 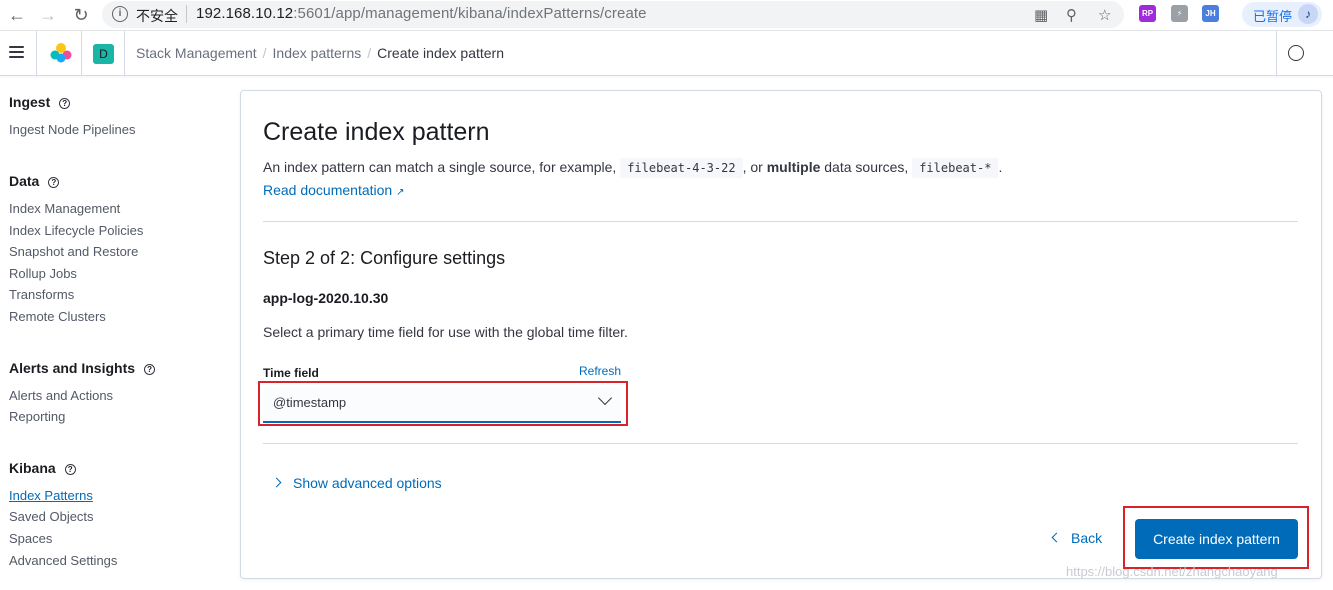 I want to click on chevron-right-icon, so click(x=276, y=482).